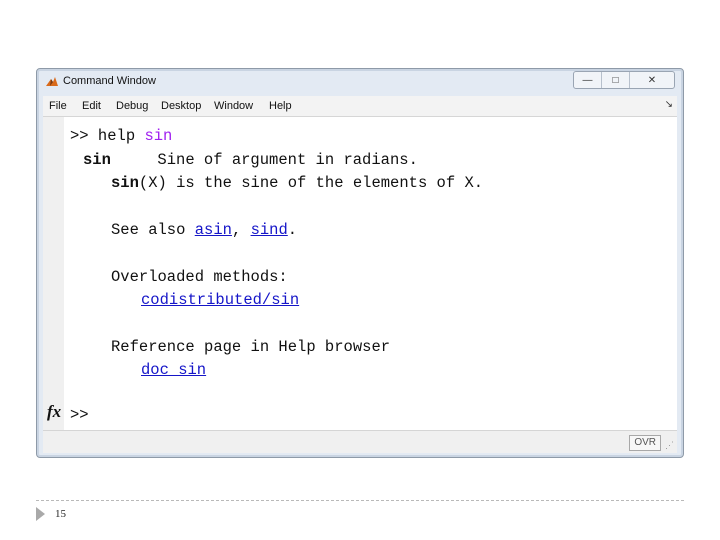 The image size is (720, 540). I want to click on overloaded-link-row: codistributed/sin, so click(220, 300).